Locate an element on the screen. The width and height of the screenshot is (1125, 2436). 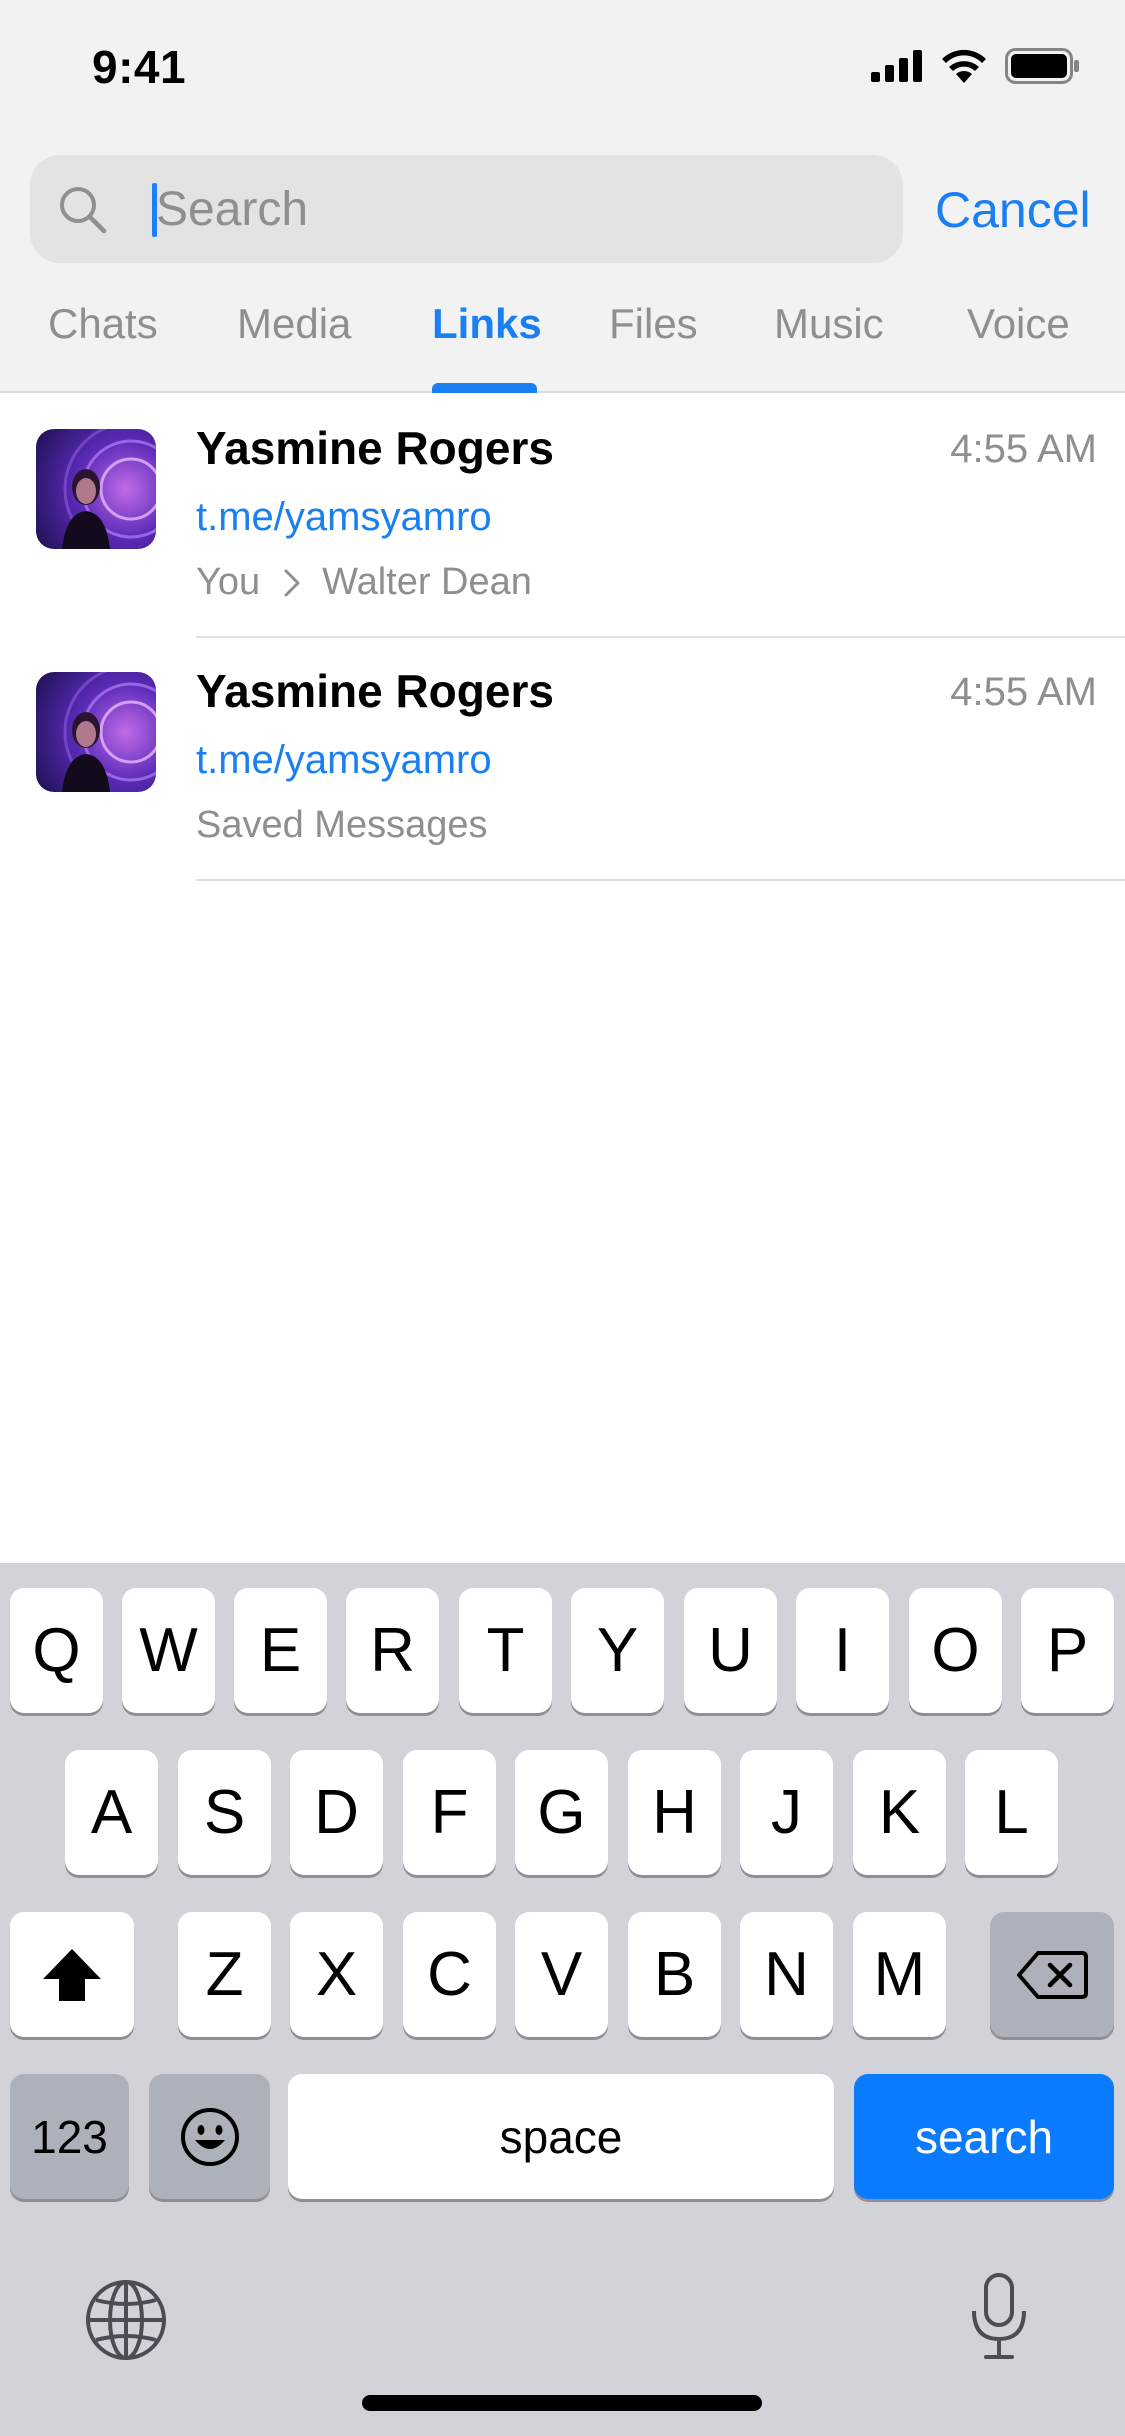
divider is located at coordinates (660, 880).